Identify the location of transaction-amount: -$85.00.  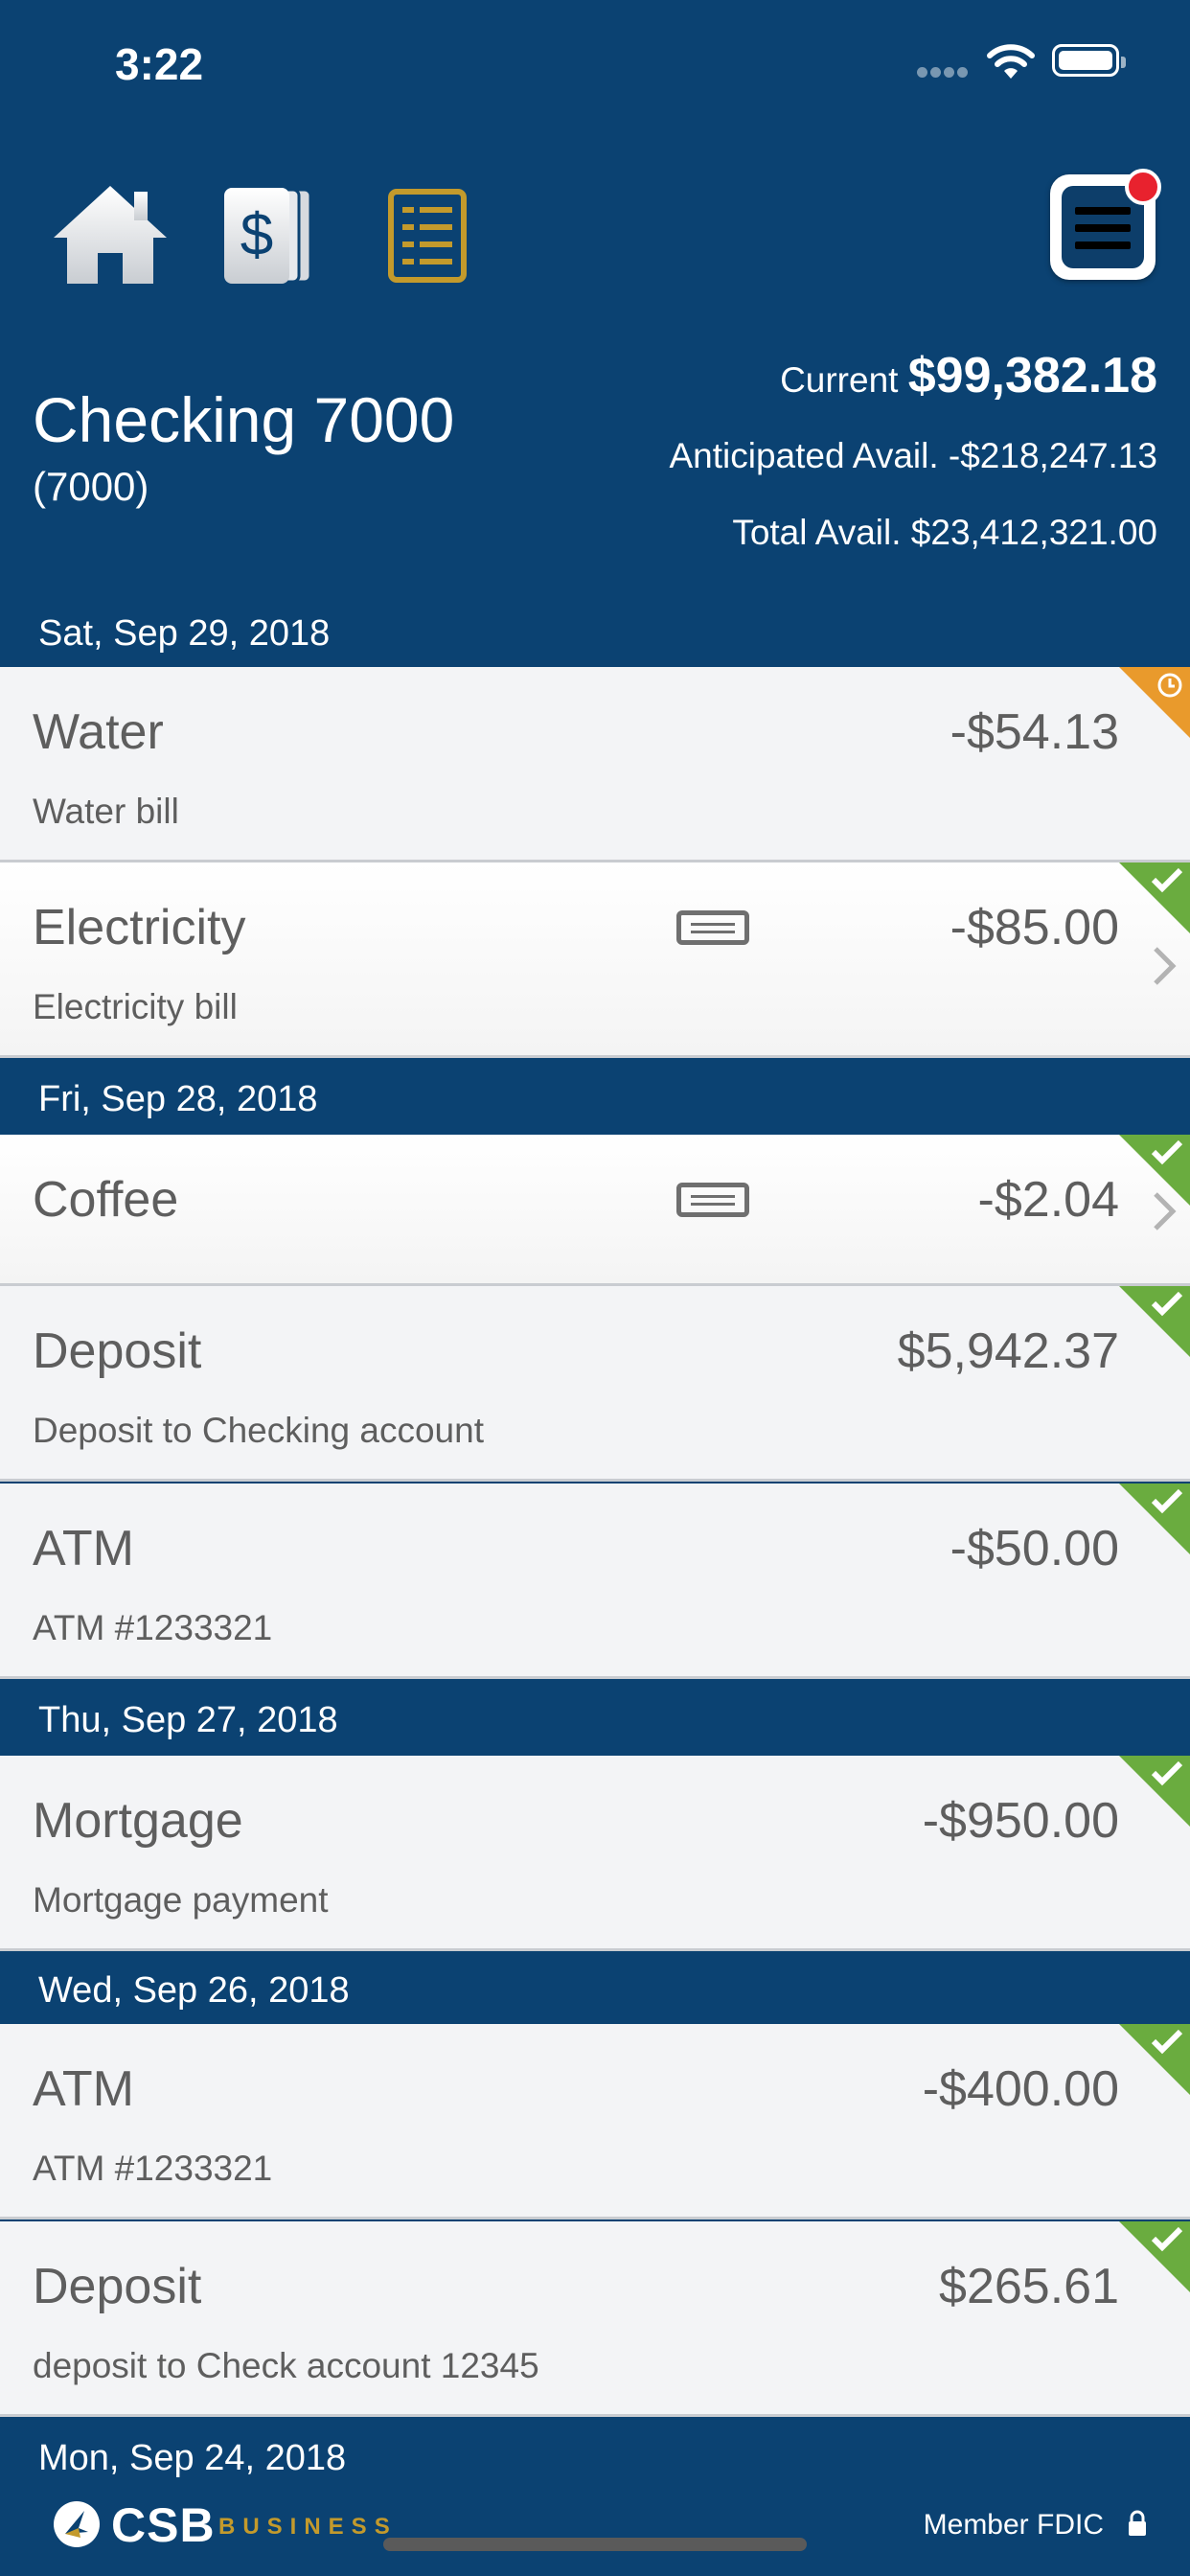
(1035, 927).